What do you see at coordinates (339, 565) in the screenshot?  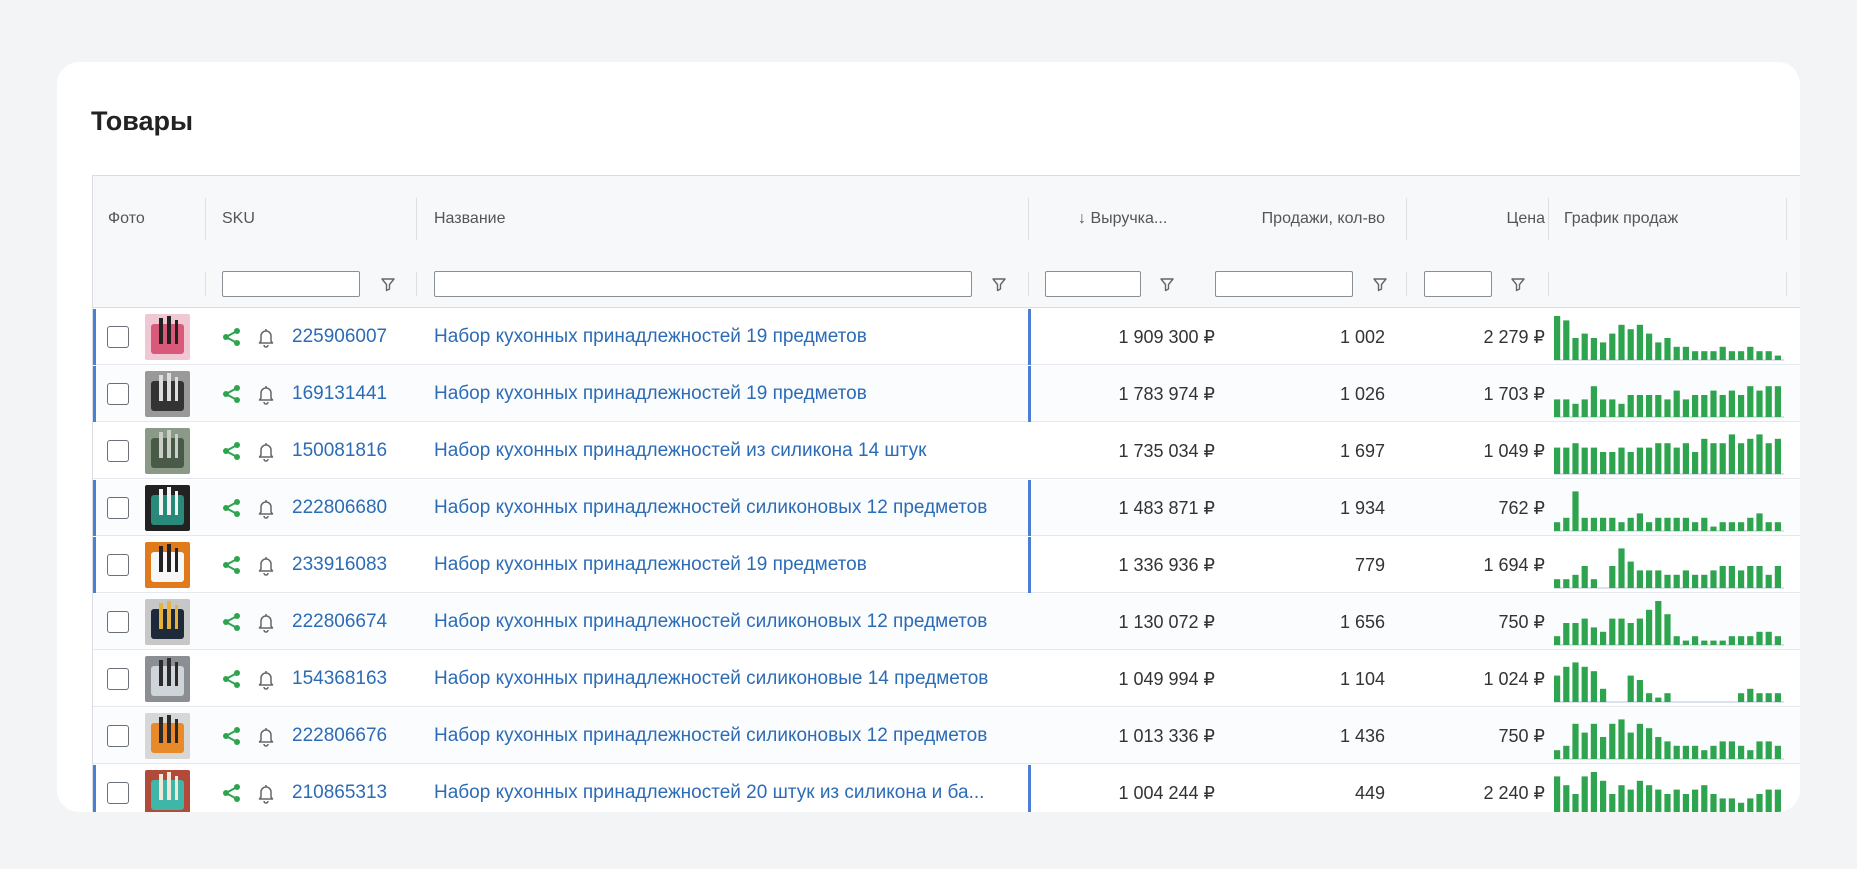 I see `sku-link: 233916083` at bounding box center [339, 565].